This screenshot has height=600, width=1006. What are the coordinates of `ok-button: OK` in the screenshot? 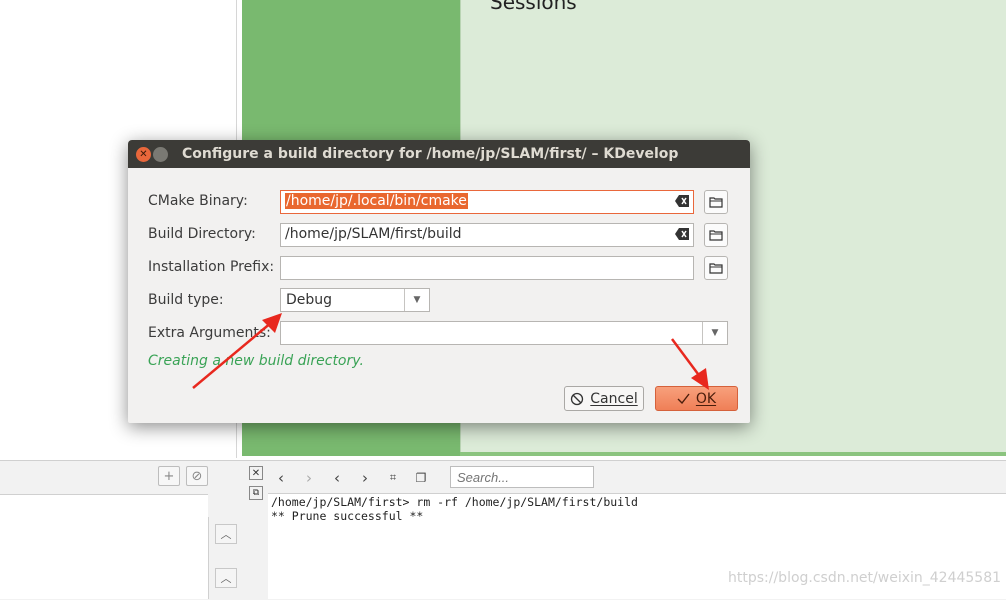 It's located at (696, 398).